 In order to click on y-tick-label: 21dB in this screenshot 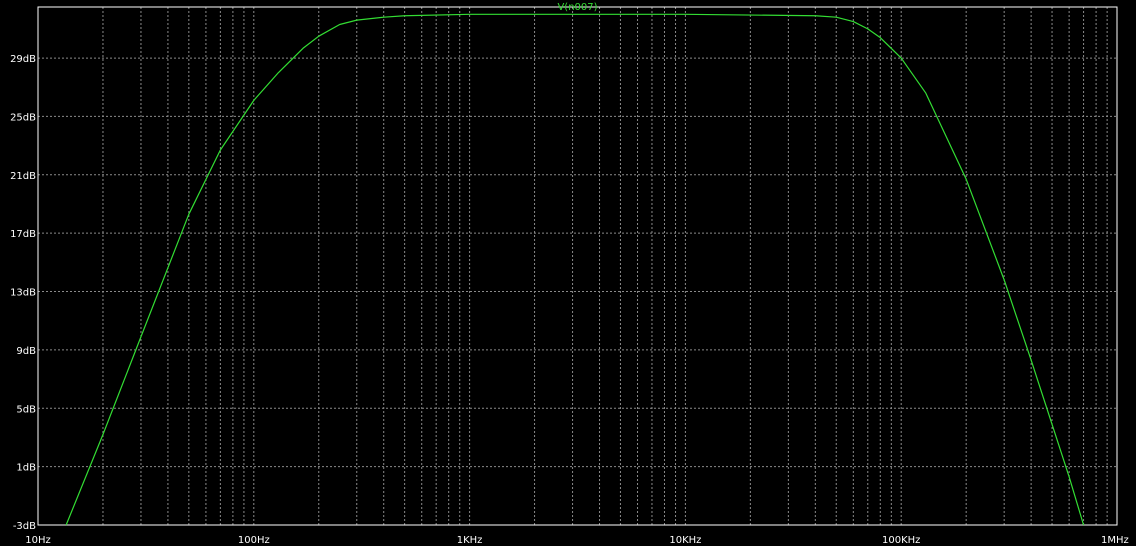, I will do `click(23, 176)`.